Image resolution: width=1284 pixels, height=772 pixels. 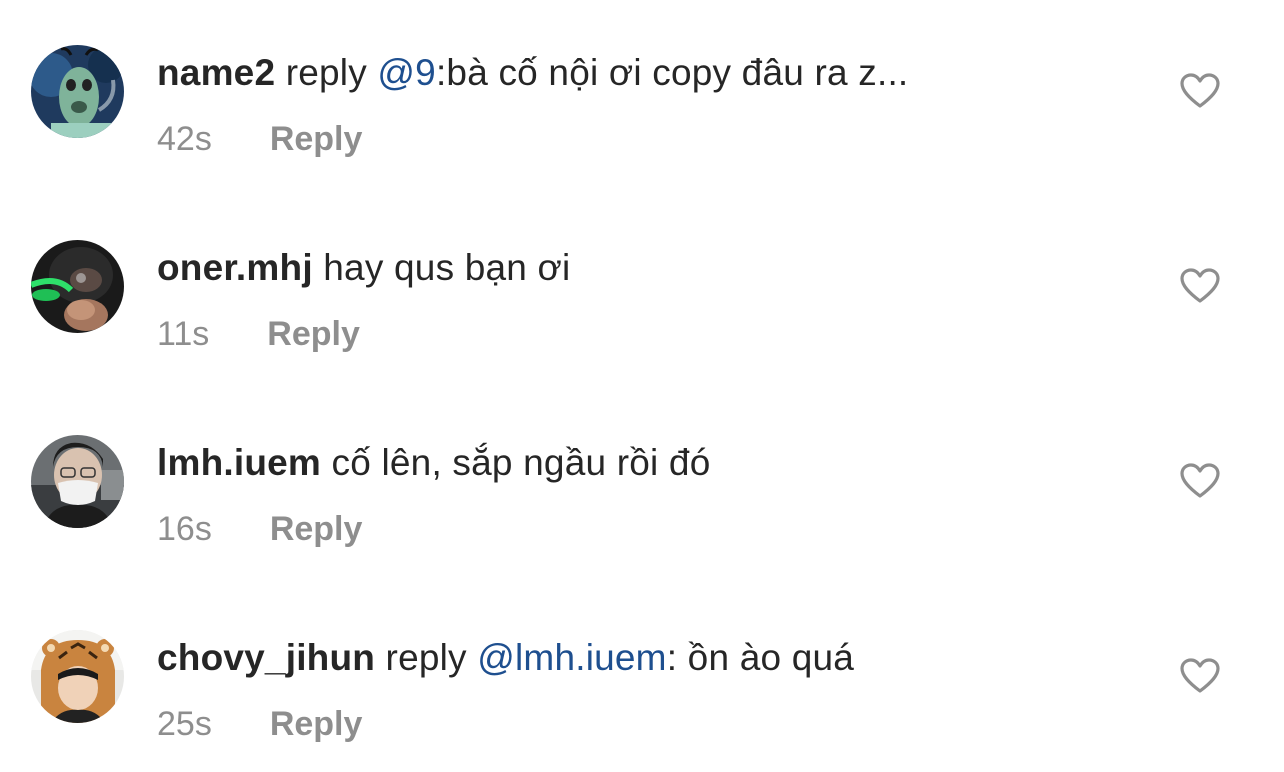 What do you see at coordinates (441, 267) in the screenshot?
I see `comment-body: hay qus bạn ơi` at bounding box center [441, 267].